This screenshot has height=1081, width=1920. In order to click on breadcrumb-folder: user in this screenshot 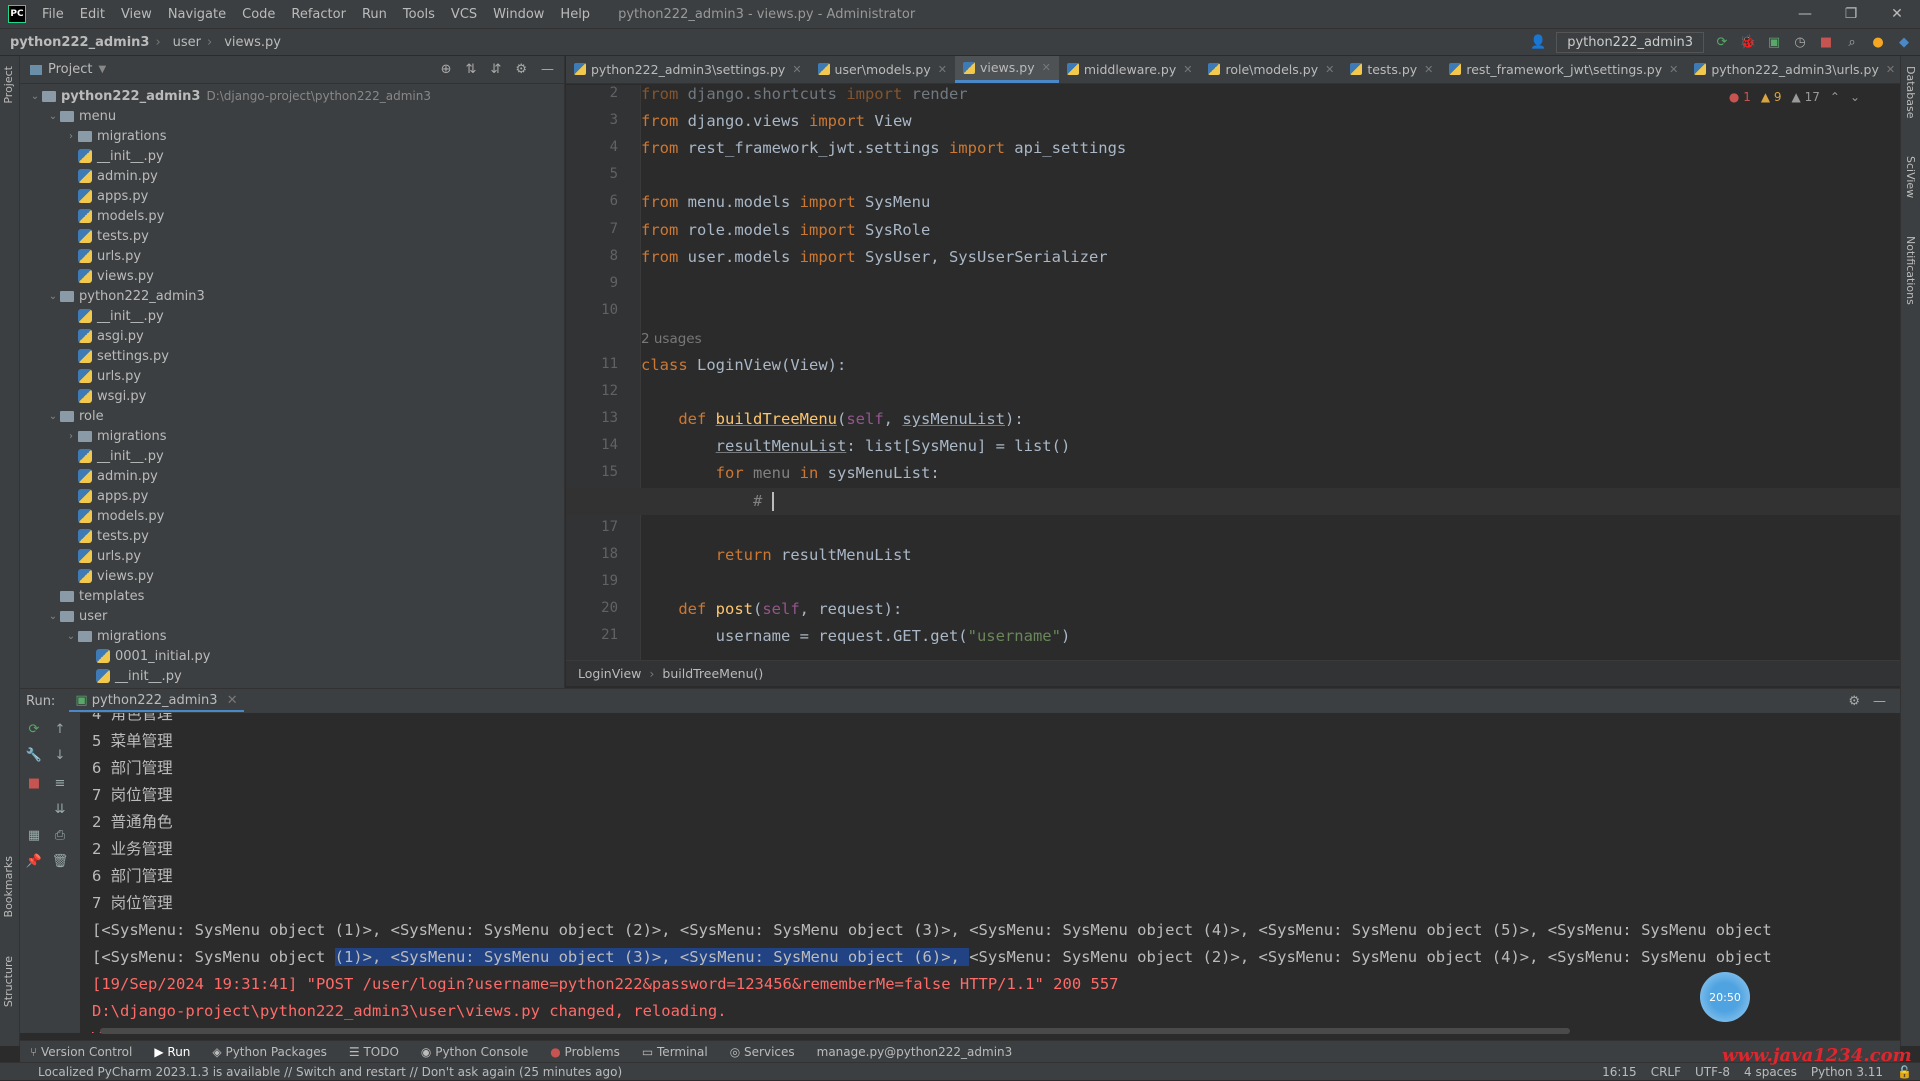, I will do `click(184, 42)`.